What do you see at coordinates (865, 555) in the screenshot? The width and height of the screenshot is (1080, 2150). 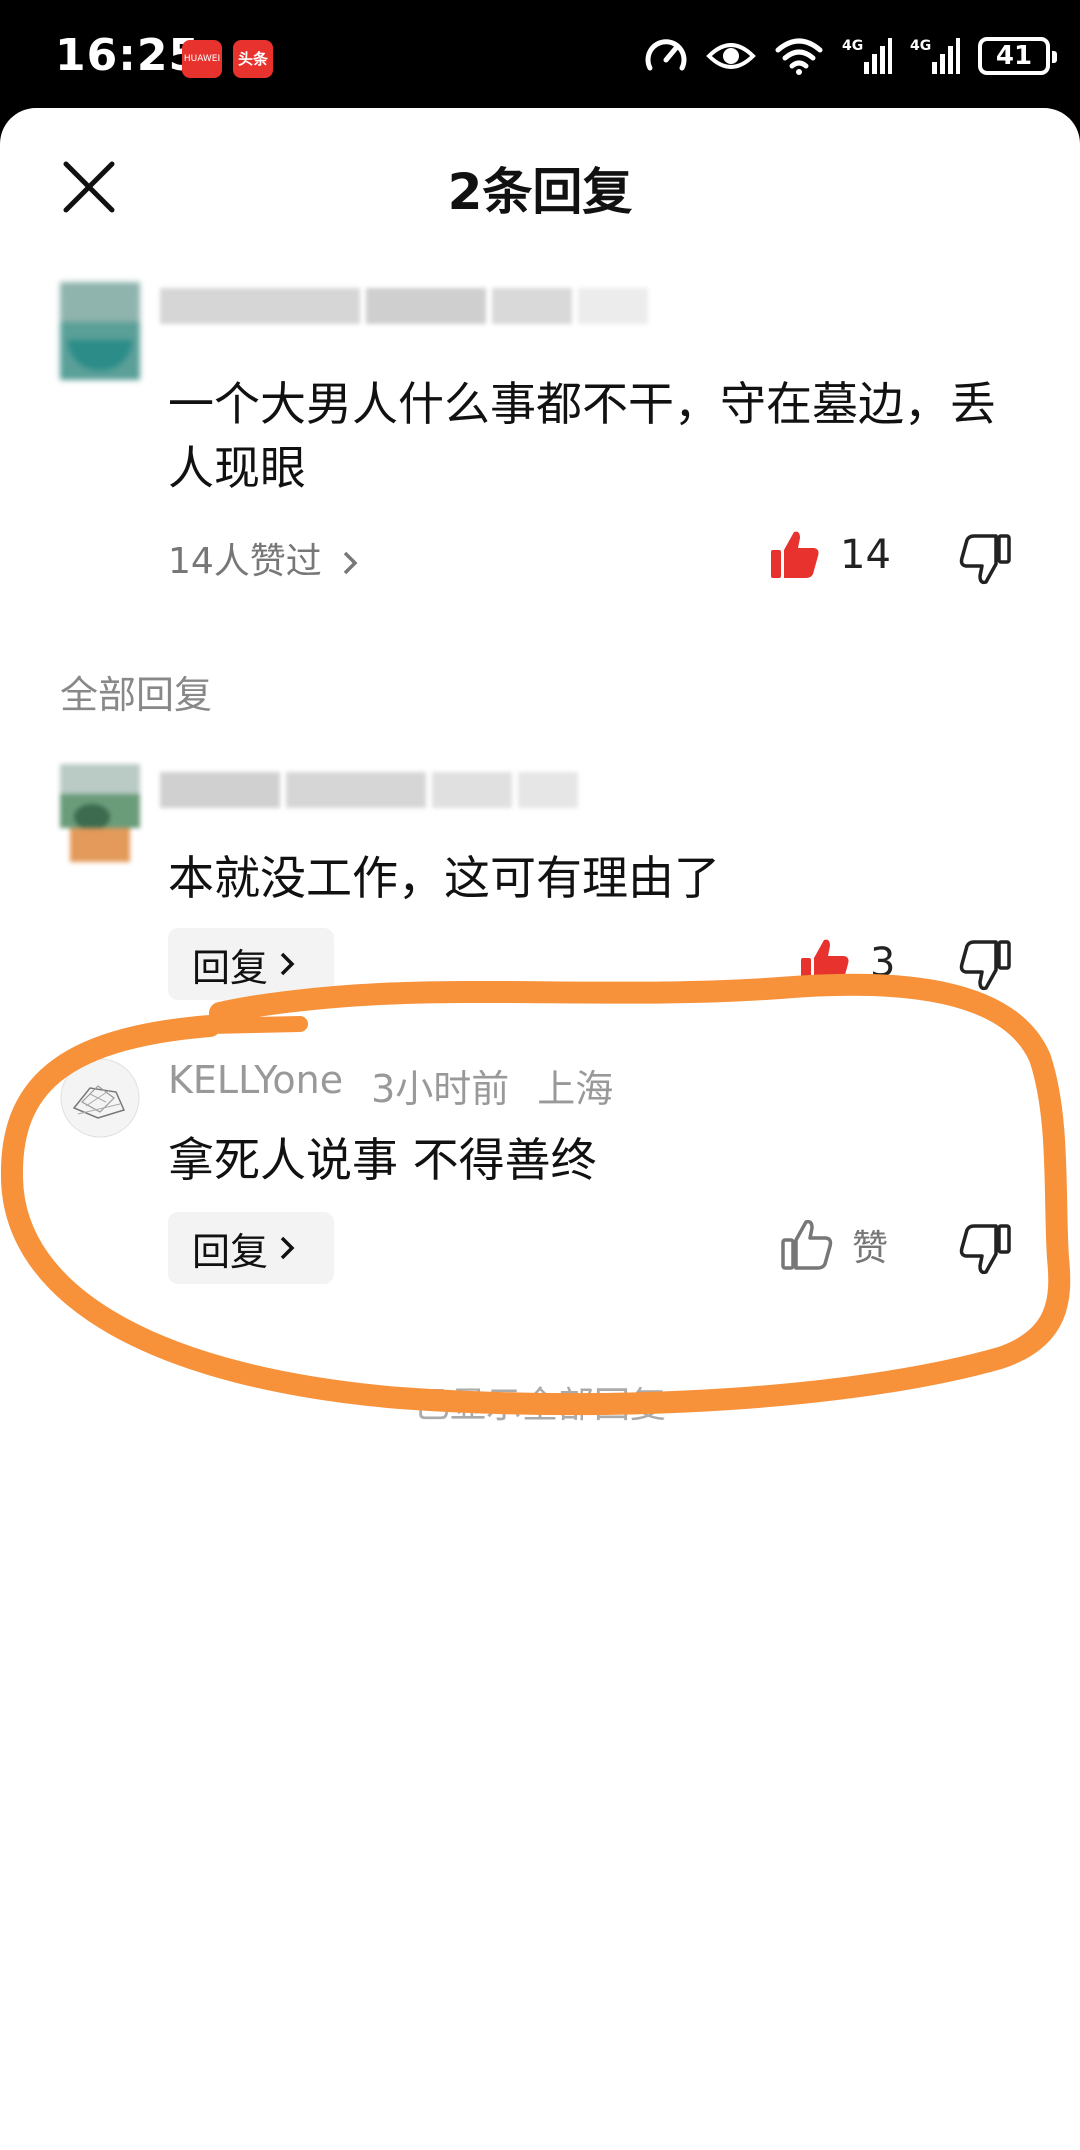 I see `like-count: 14` at bounding box center [865, 555].